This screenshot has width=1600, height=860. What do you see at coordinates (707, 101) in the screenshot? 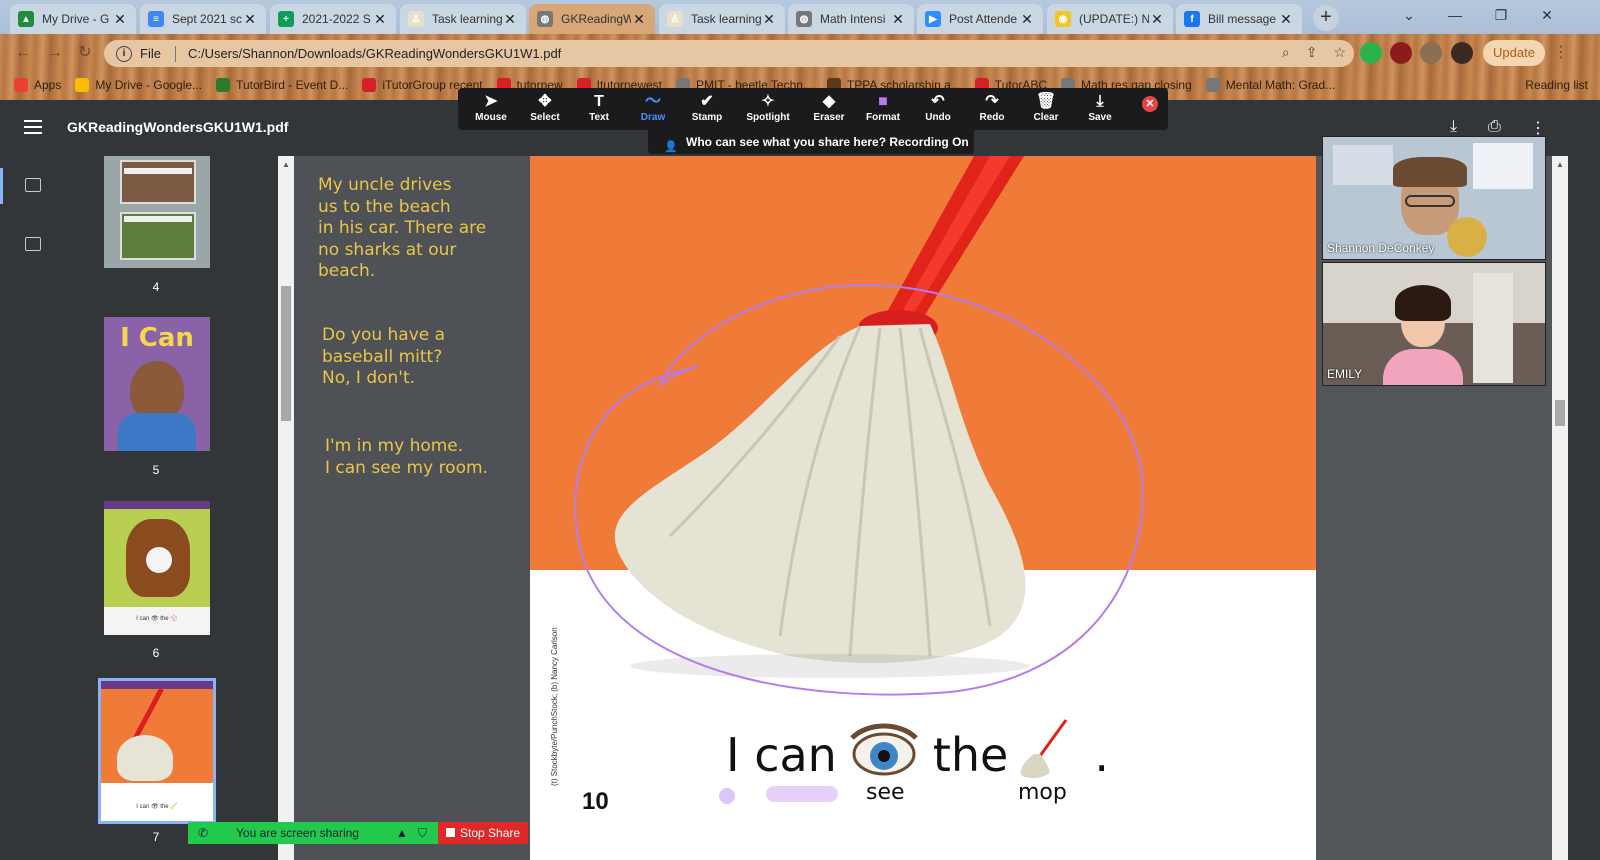
I see `annotate-tool-icon: ✔` at bounding box center [707, 101].